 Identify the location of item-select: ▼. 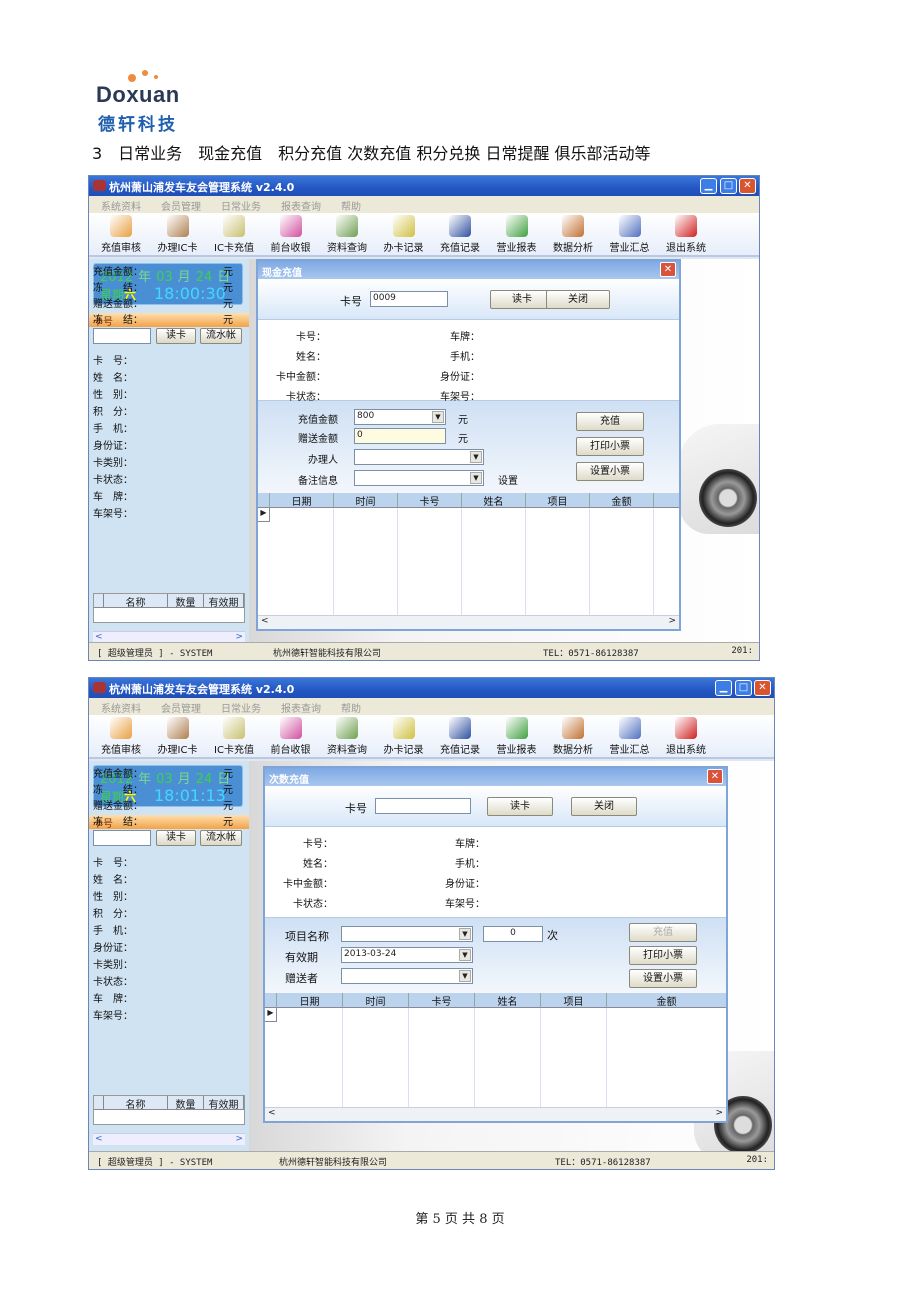
(407, 934).